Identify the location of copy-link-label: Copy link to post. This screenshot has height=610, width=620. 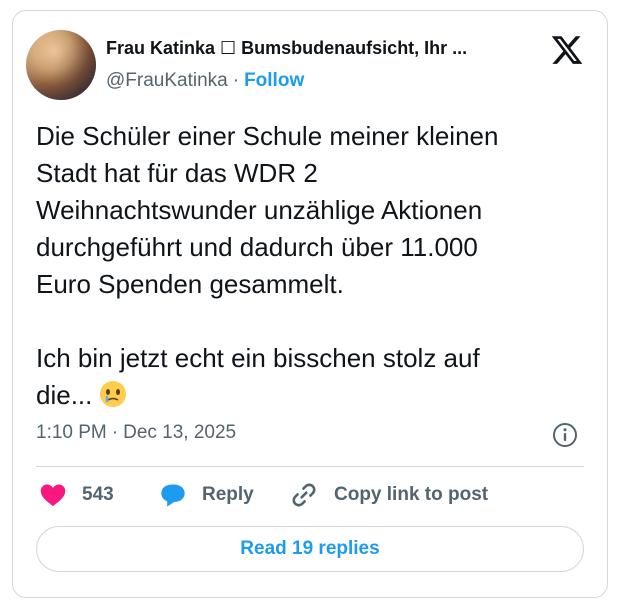
(411, 494).